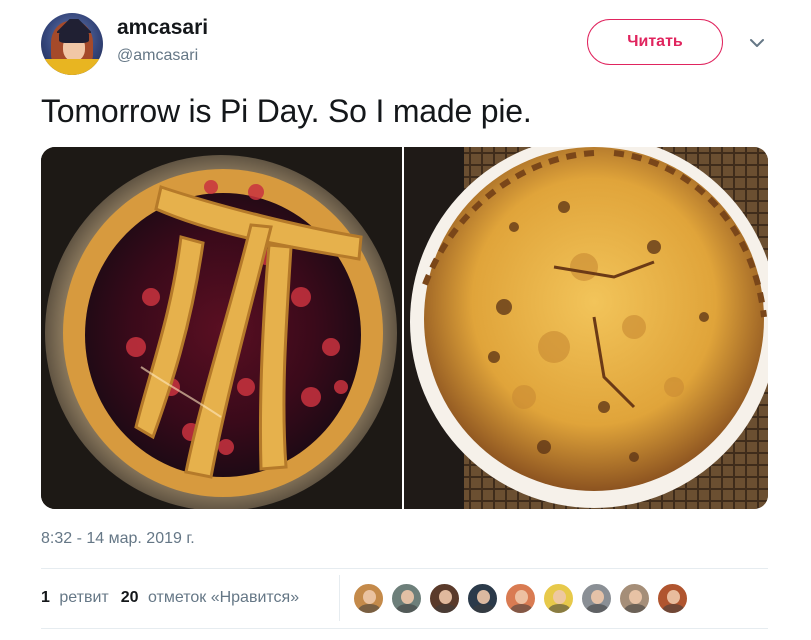 Image resolution: width=811 pixels, height=640 pixels. Describe the element at coordinates (118, 539) in the screenshot. I see `tweet-timestamp: 8:32 - 14 мар. 2019 г.` at that location.